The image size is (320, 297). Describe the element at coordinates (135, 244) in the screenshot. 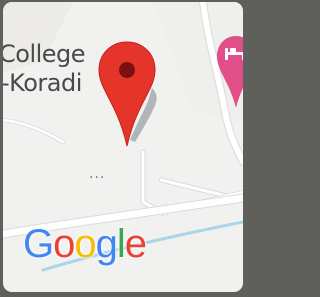

I see `logo-letter: e` at that location.